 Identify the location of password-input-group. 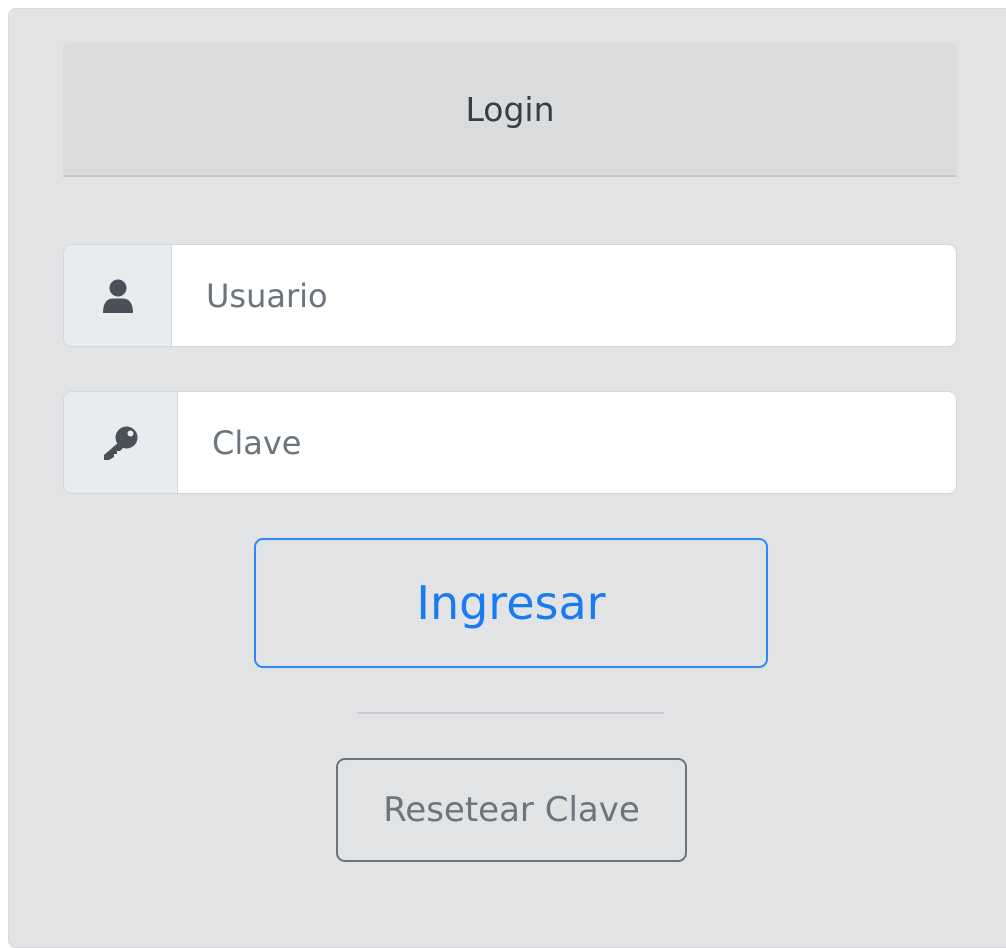
(510, 442).